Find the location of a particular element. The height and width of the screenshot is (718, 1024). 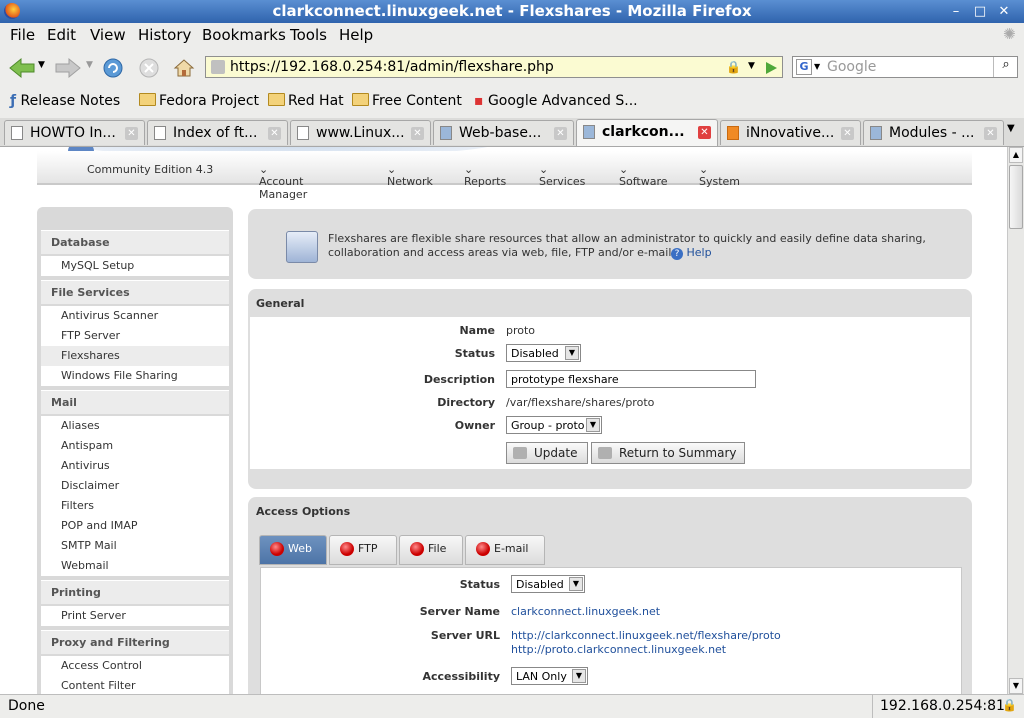

owner-select: Group - proto ▼ is located at coordinates (554, 425).